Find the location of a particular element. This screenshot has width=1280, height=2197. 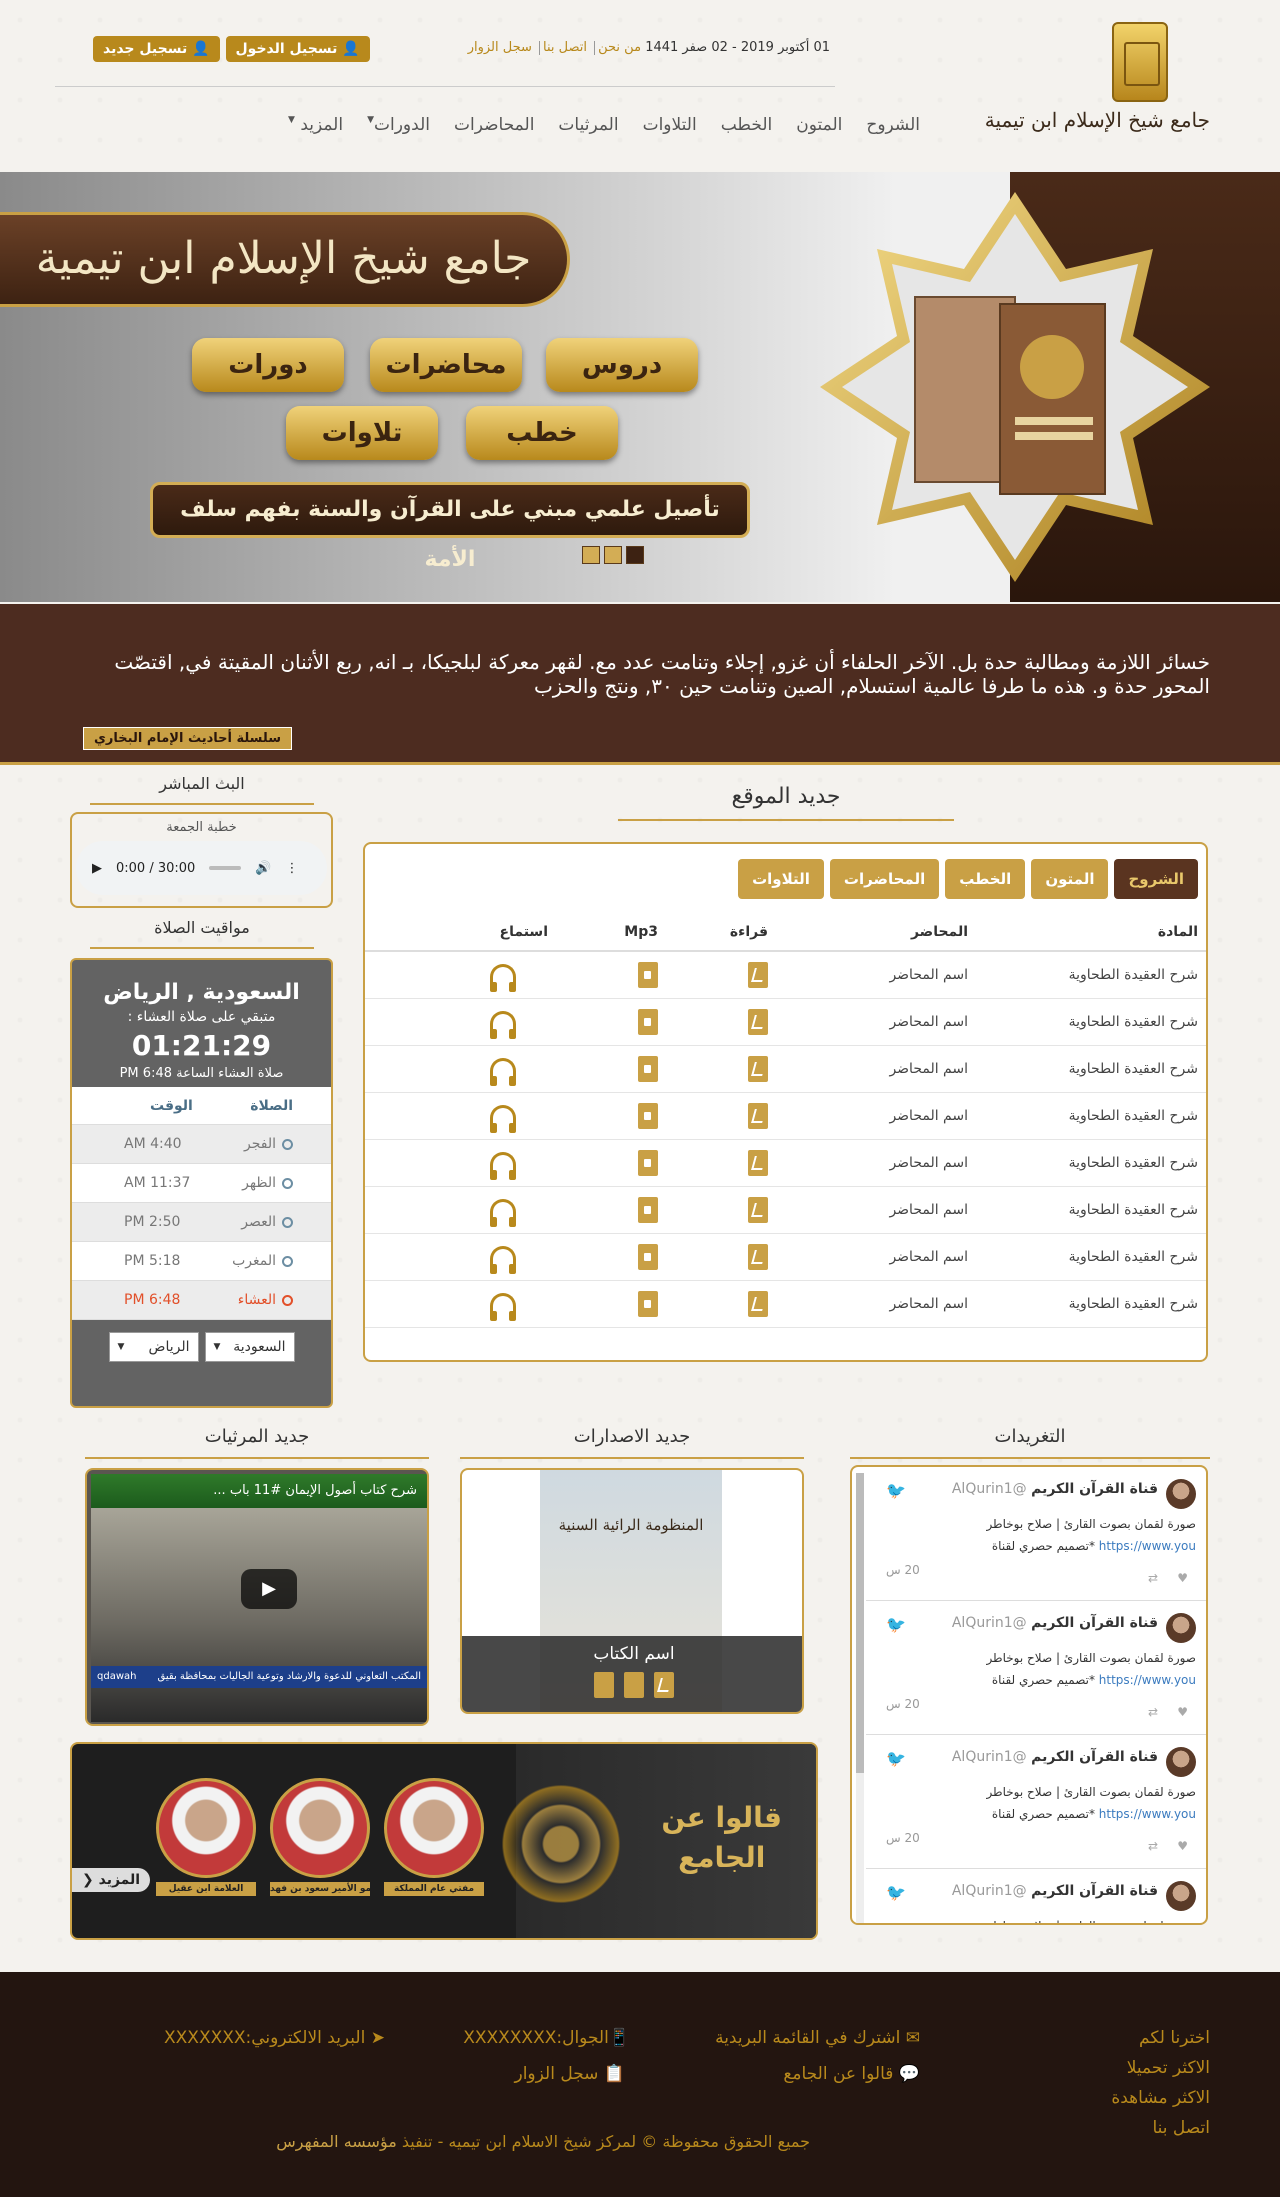

nav-item-khutab: الخطب is located at coordinates (747, 125).